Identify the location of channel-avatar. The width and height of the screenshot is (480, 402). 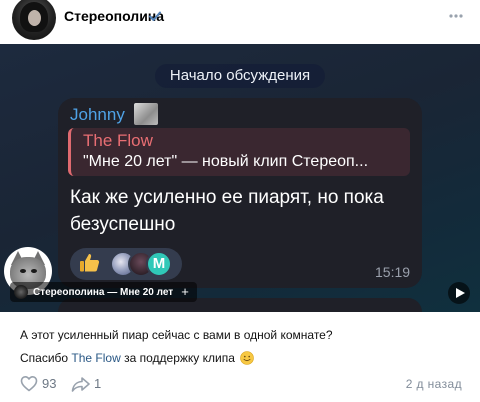
(34, 20).